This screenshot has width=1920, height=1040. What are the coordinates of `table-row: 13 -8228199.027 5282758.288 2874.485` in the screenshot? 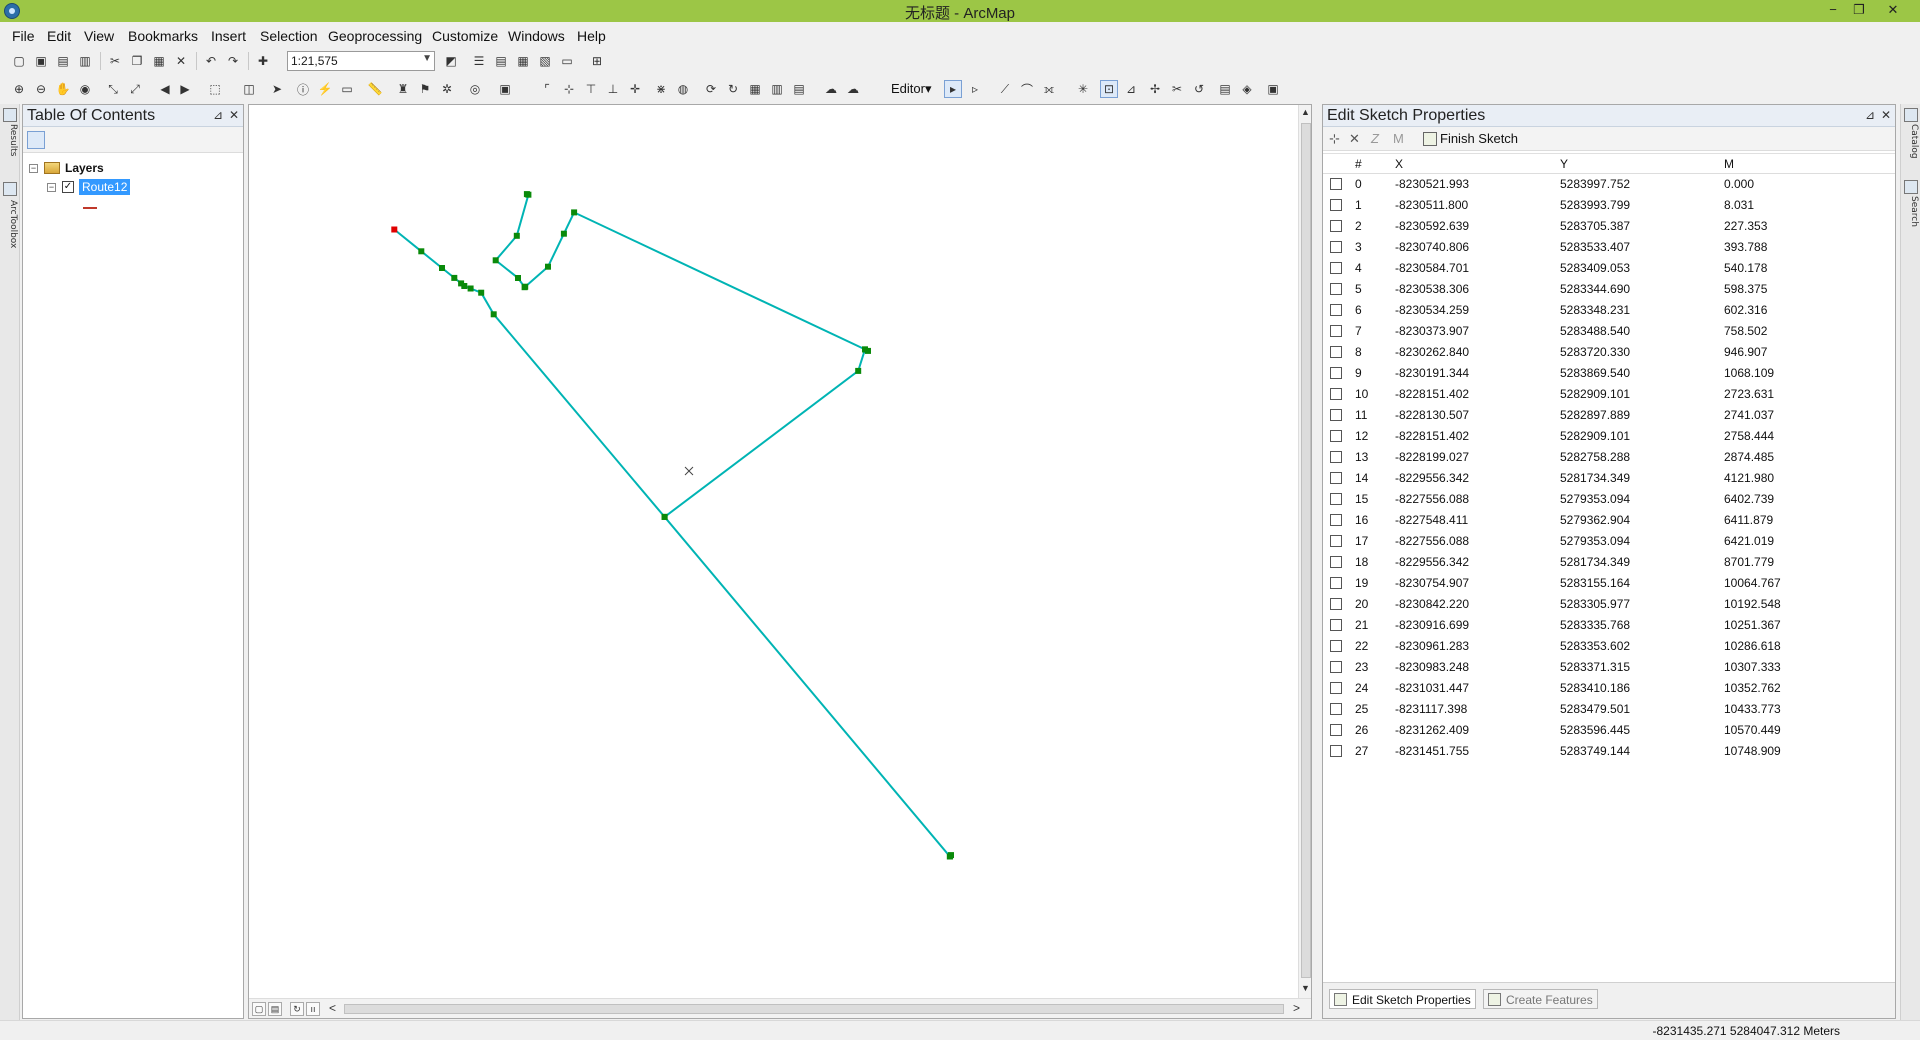 It's located at (1609, 457).